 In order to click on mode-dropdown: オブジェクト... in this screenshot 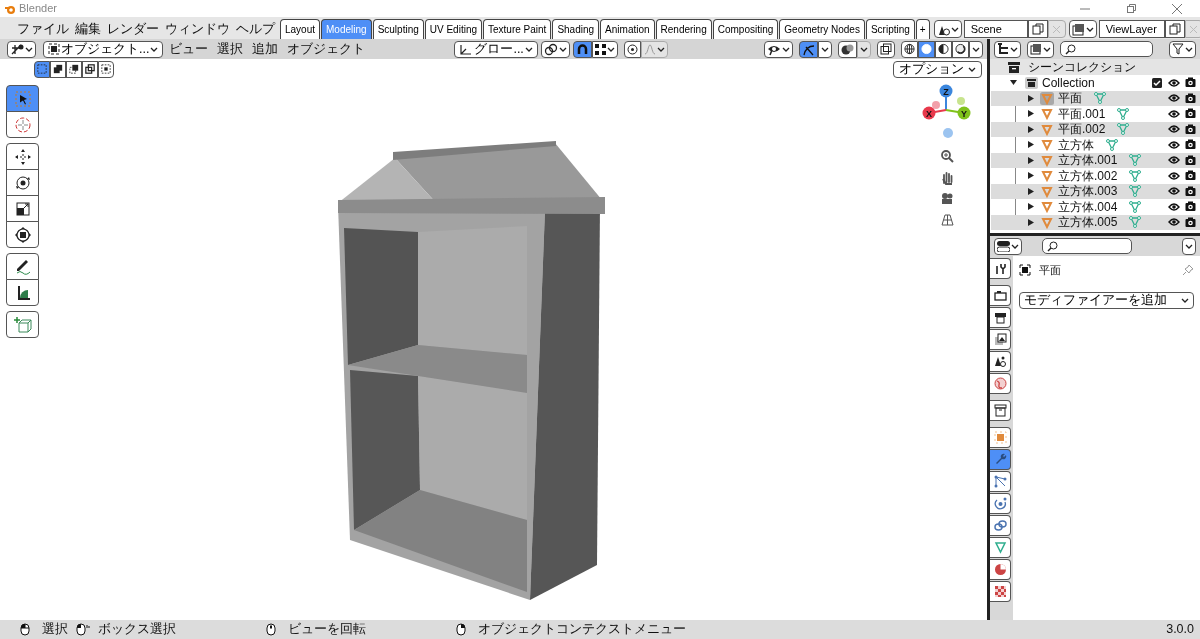, I will do `click(103, 49)`.